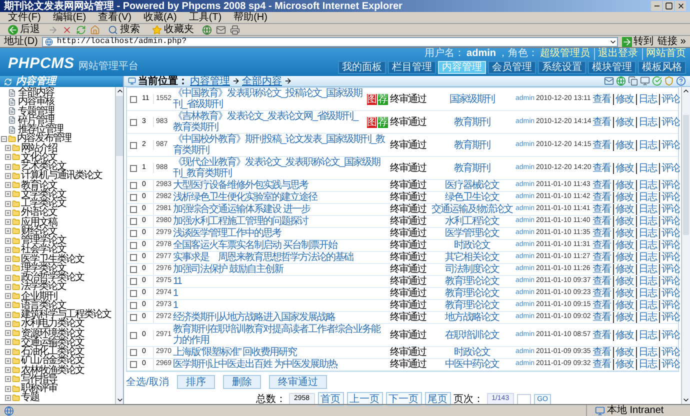 This screenshot has width=690, height=416. What do you see at coordinates (472, 257) in the screenshot?
I see `category-link: 其它相关论文` at bounding box center [472, 257].